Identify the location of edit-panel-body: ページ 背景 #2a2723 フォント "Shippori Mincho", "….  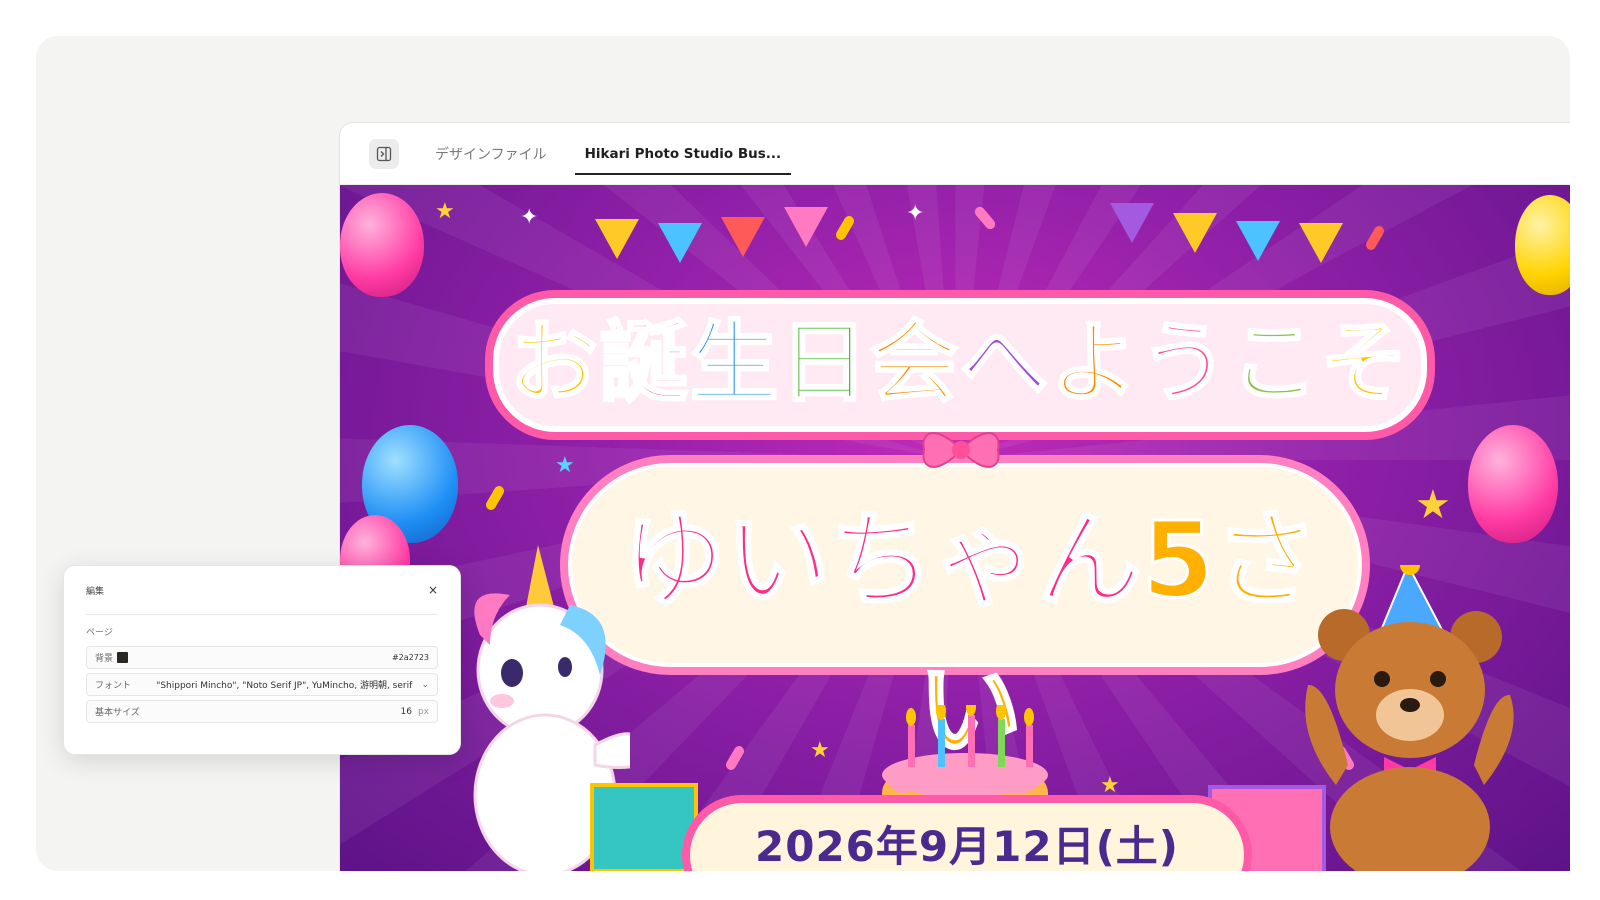
(262, 668).